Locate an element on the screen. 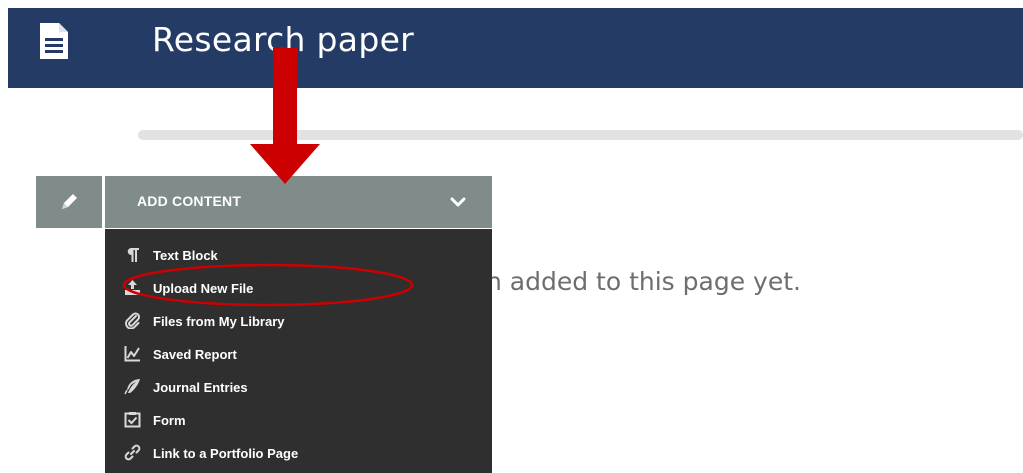  pencil-icon is located at coordinates (69, 201).